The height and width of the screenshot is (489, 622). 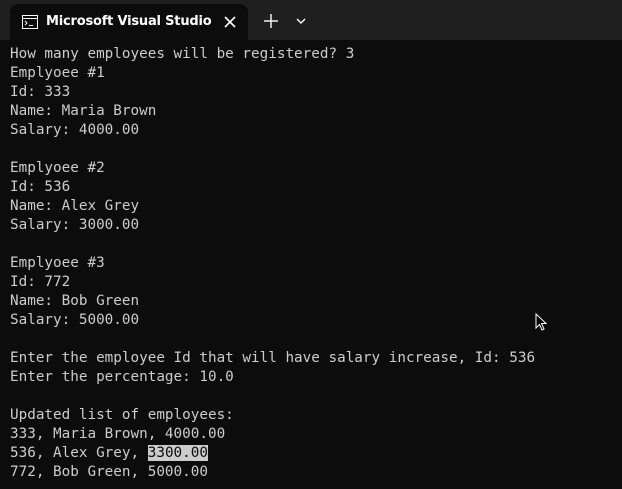 I want to click on title-bar: Microsoft Visual Studio Debug Console, so click(x=311, y=20).